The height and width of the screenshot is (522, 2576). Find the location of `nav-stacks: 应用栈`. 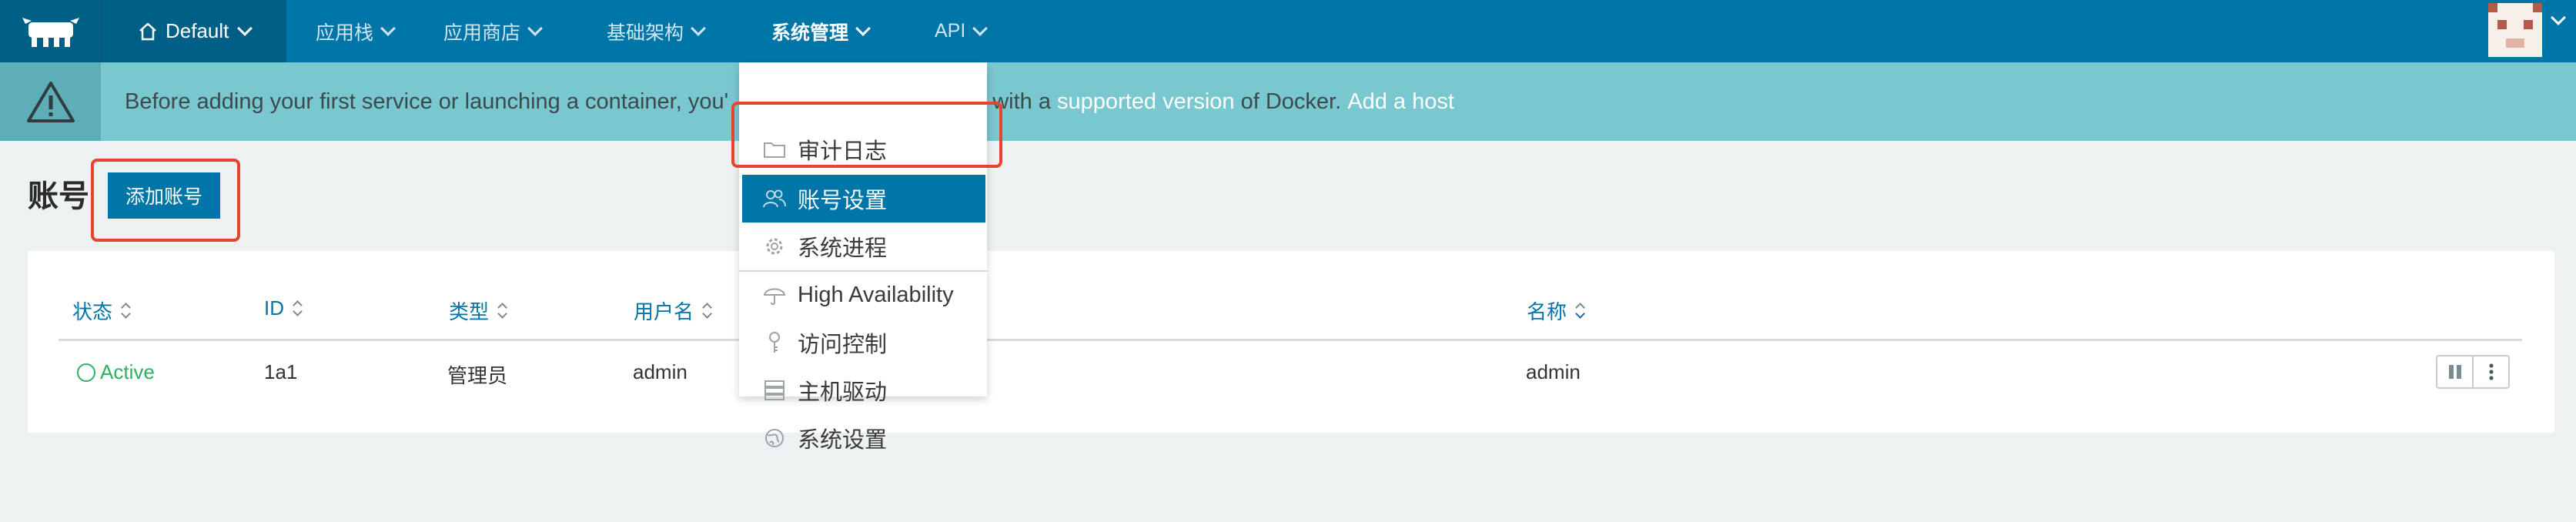

nav-stacks: 应用栈 is located at coordinates (356, 31).